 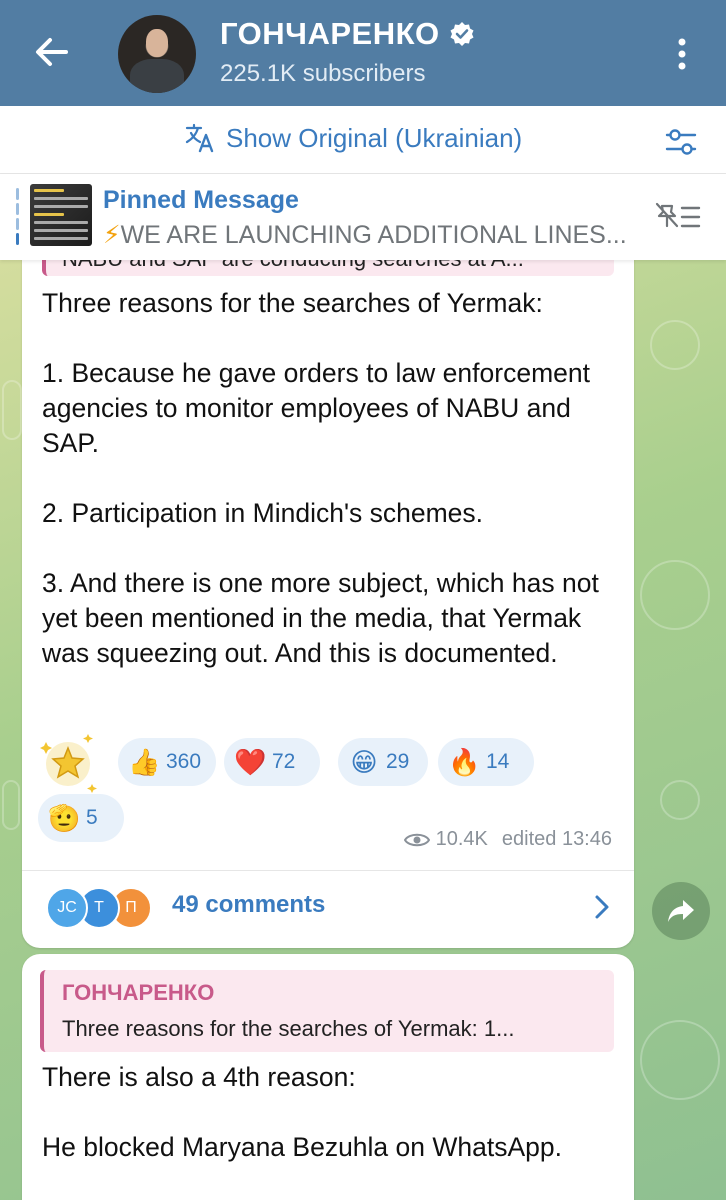 I want to click on pinned-title: Pinned Message, so click(x=201, y=200).